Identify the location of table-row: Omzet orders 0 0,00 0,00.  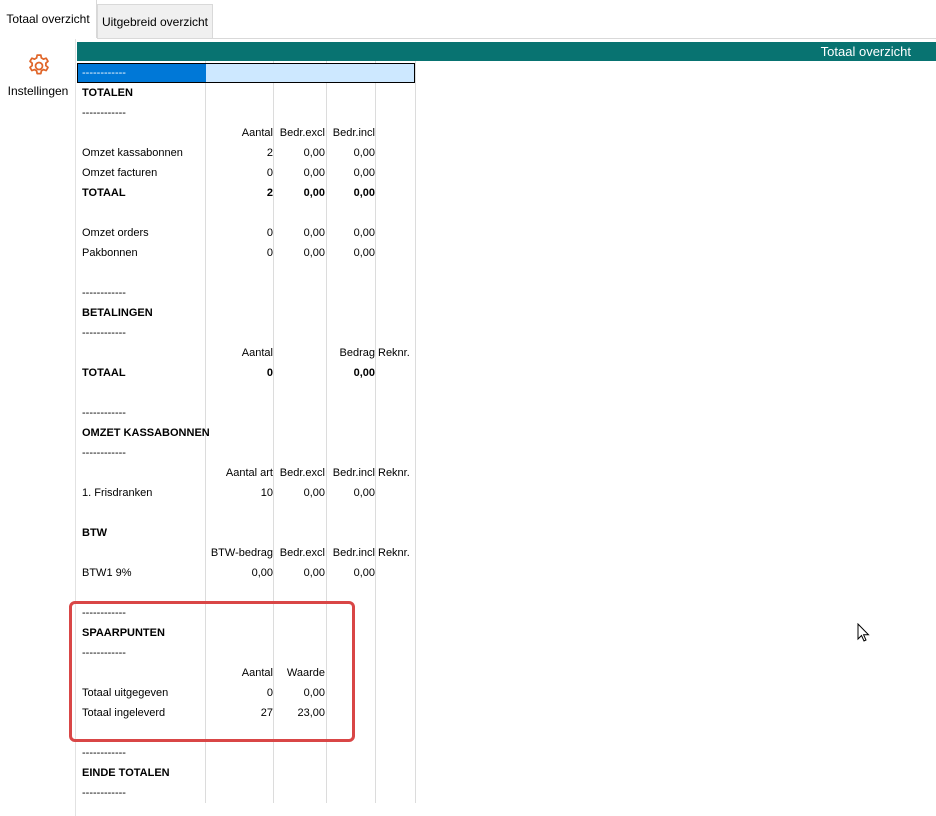
(247, 233).